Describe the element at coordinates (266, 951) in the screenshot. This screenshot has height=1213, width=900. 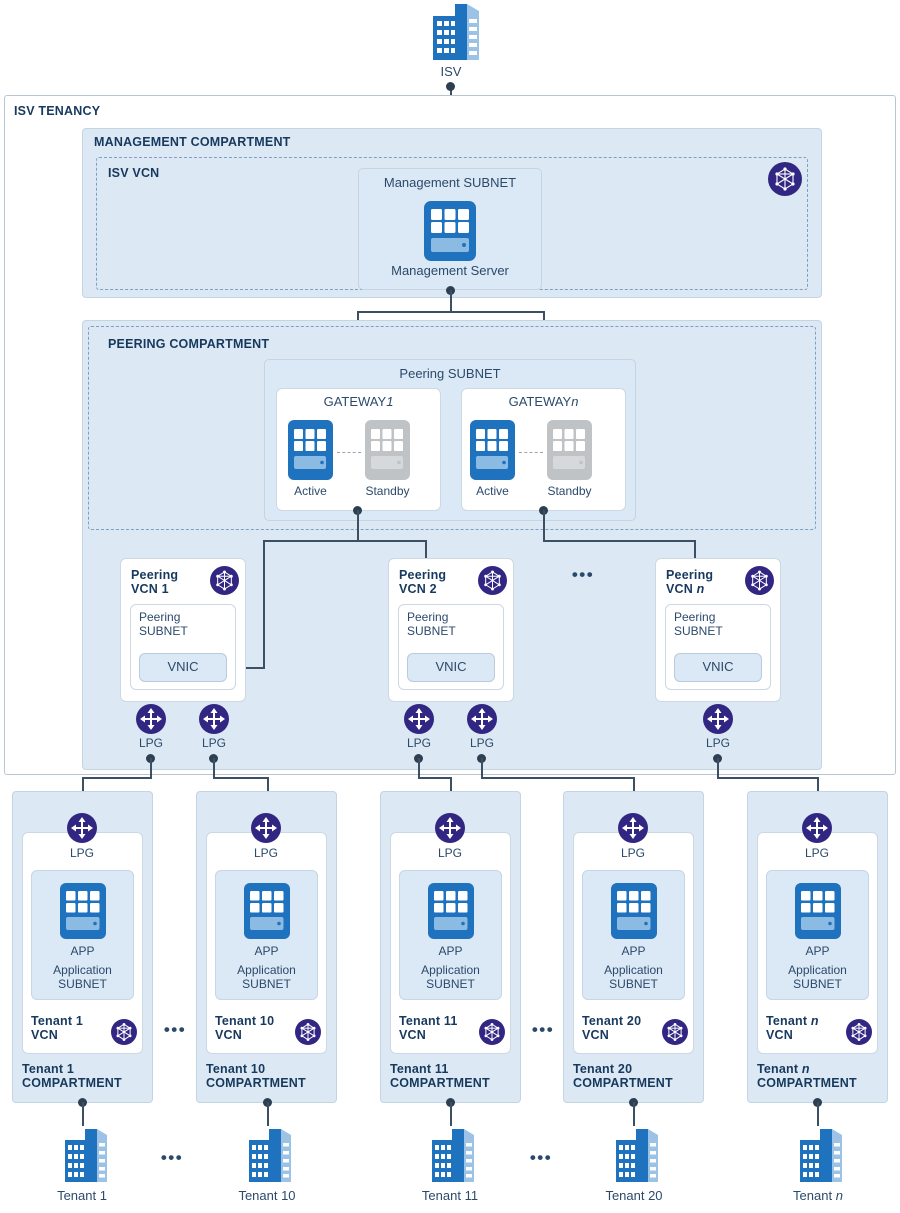
I see `tenant-10-app-label: APP` at that location.